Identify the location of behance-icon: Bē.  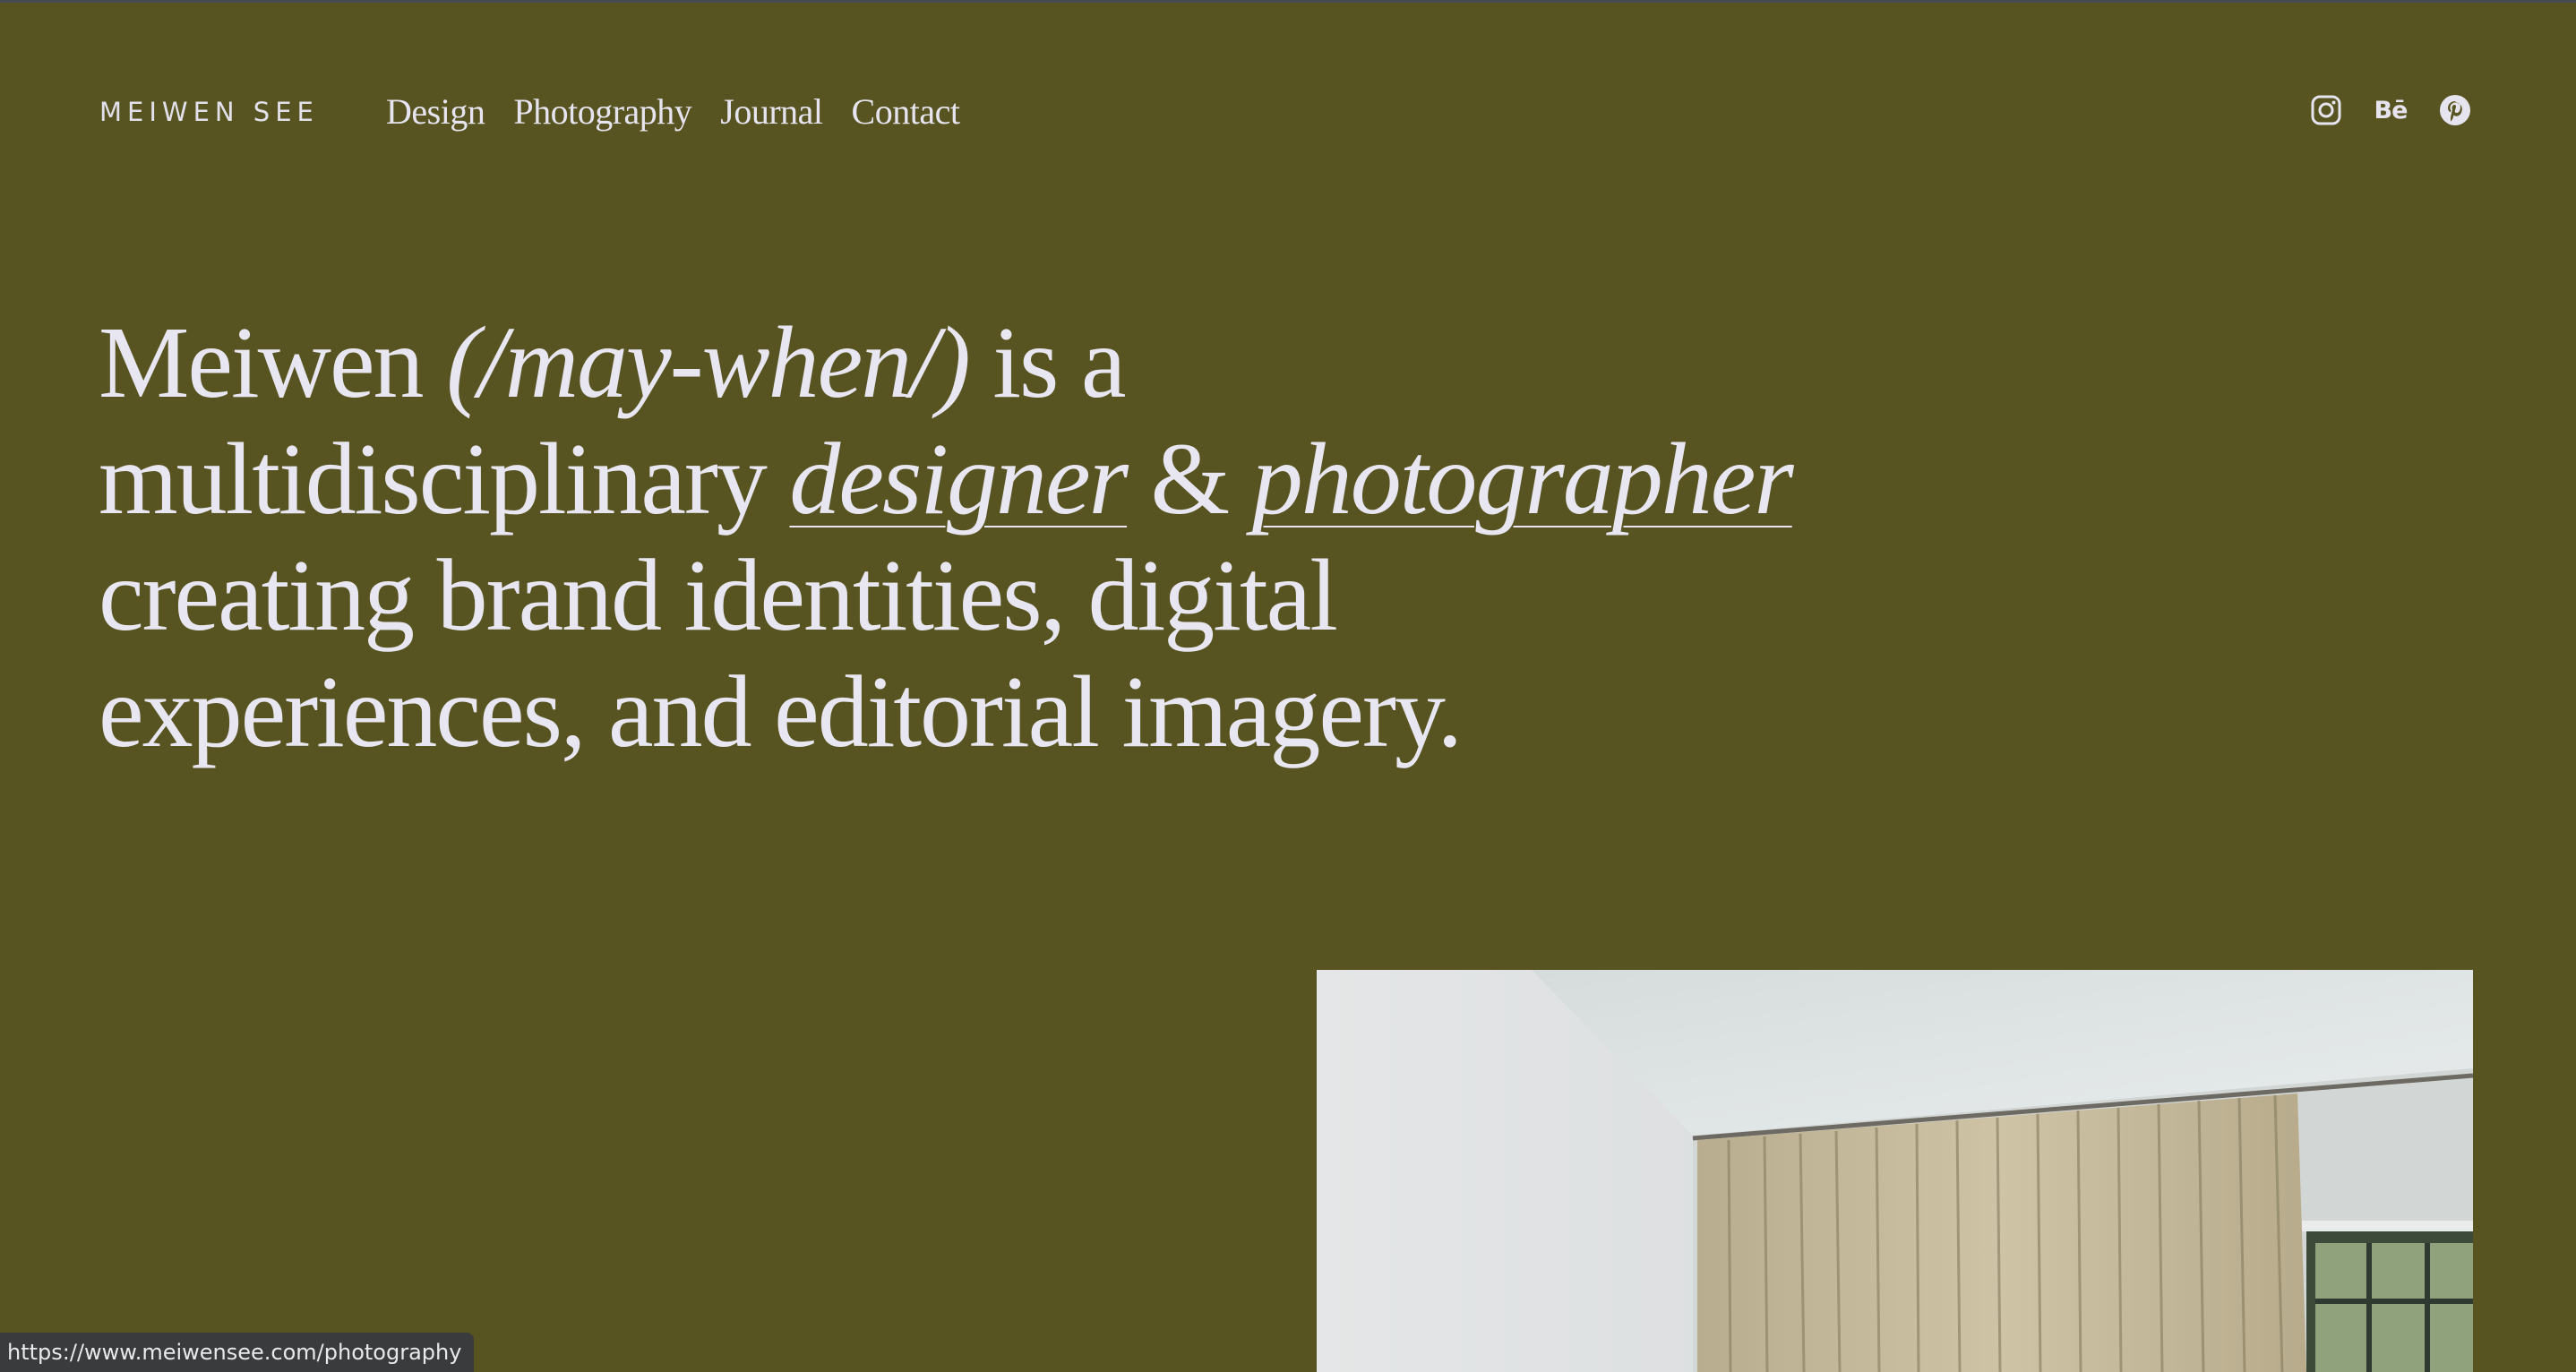
(2391, 110).